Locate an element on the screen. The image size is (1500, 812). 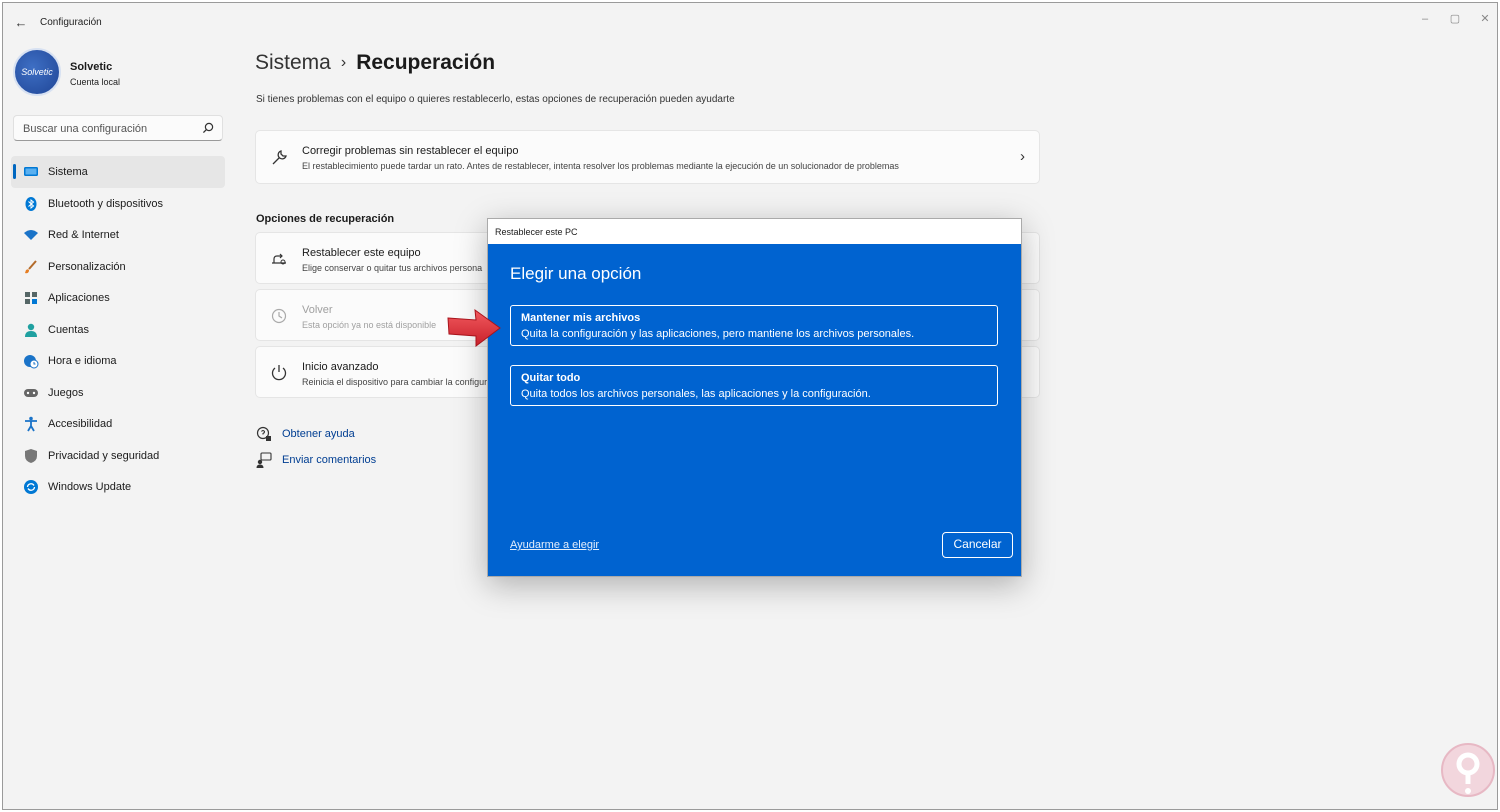
gamepad-icon is located at coordinates (31, 392).